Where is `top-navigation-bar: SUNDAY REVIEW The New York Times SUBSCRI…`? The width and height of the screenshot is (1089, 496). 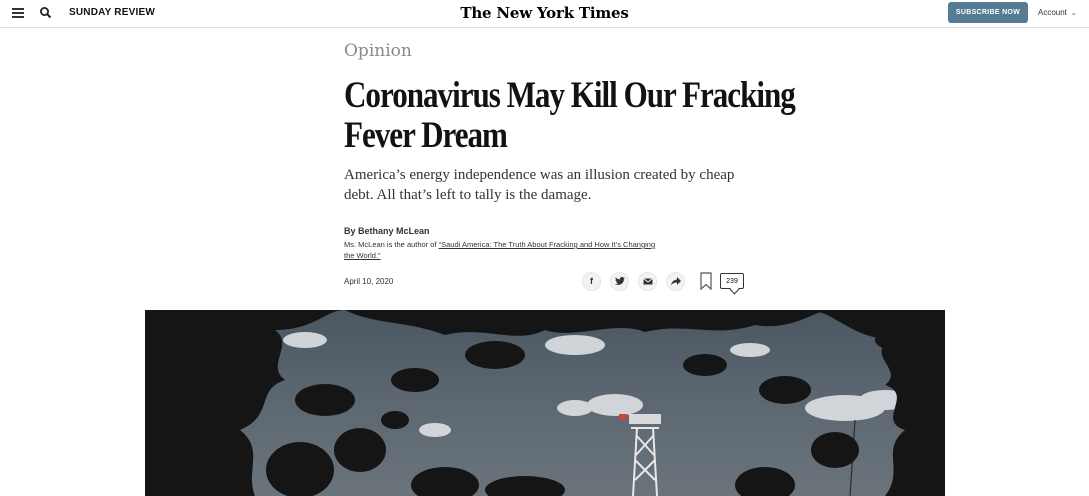
top-navigation-bar: SUNDAY REVIEW The New York Times SUBSCRI… is located at coordinates (544, 14).